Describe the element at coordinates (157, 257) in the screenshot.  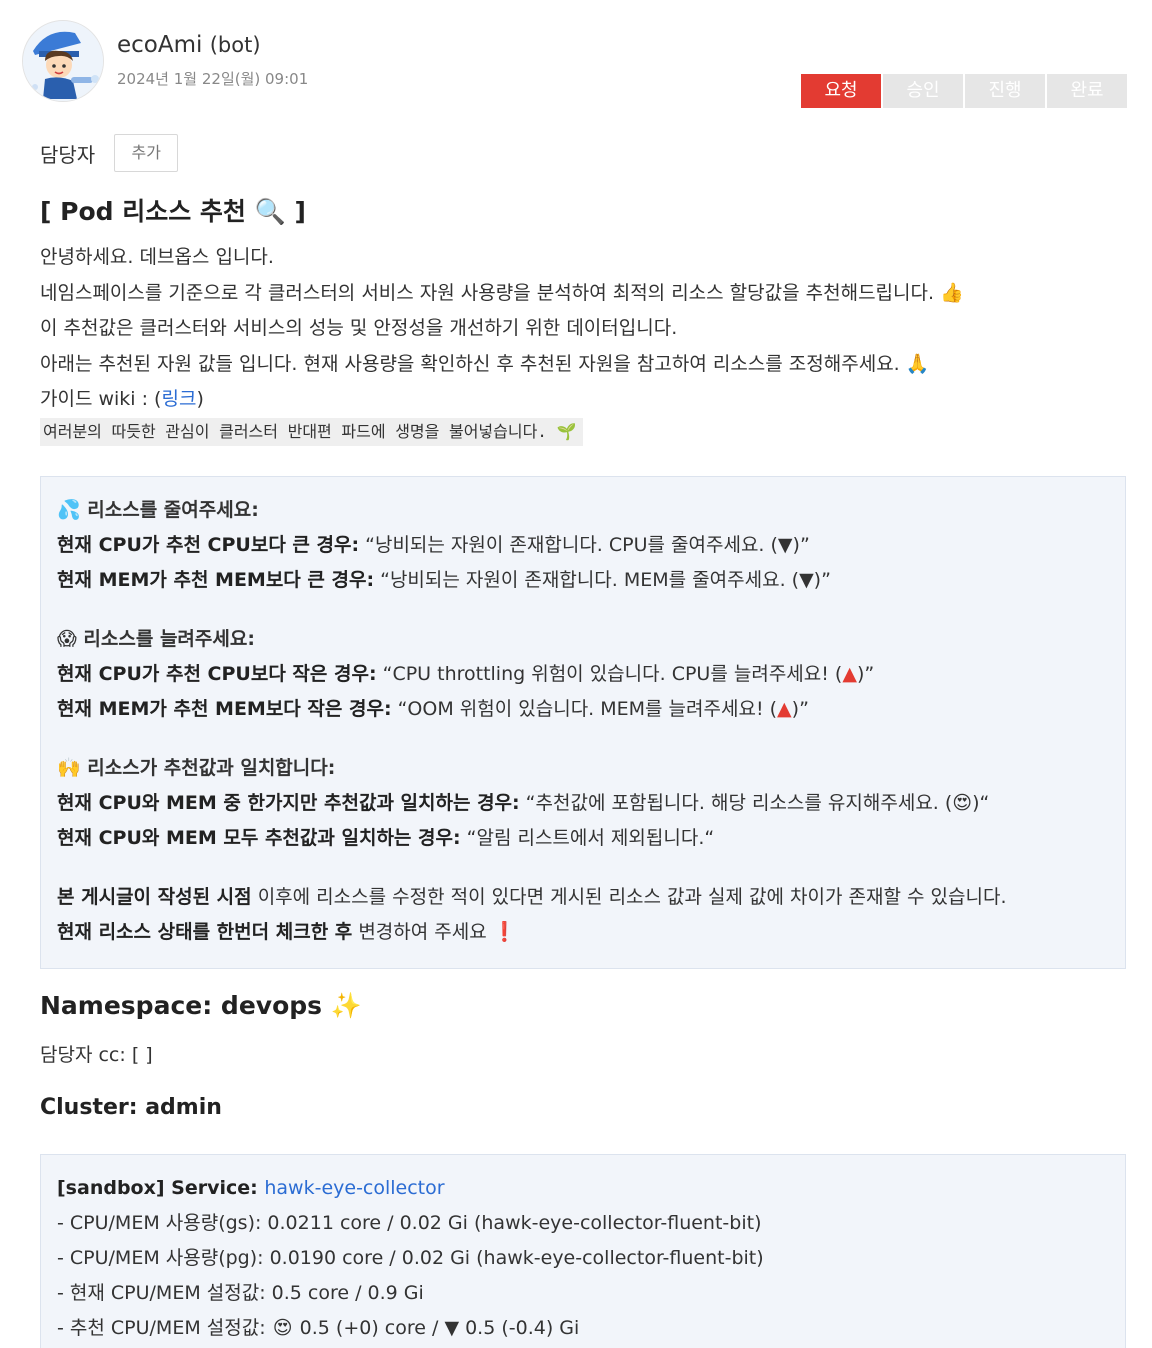
I see `intro-line: 안녕하세요. 데브옵스 입니다.` at that location.